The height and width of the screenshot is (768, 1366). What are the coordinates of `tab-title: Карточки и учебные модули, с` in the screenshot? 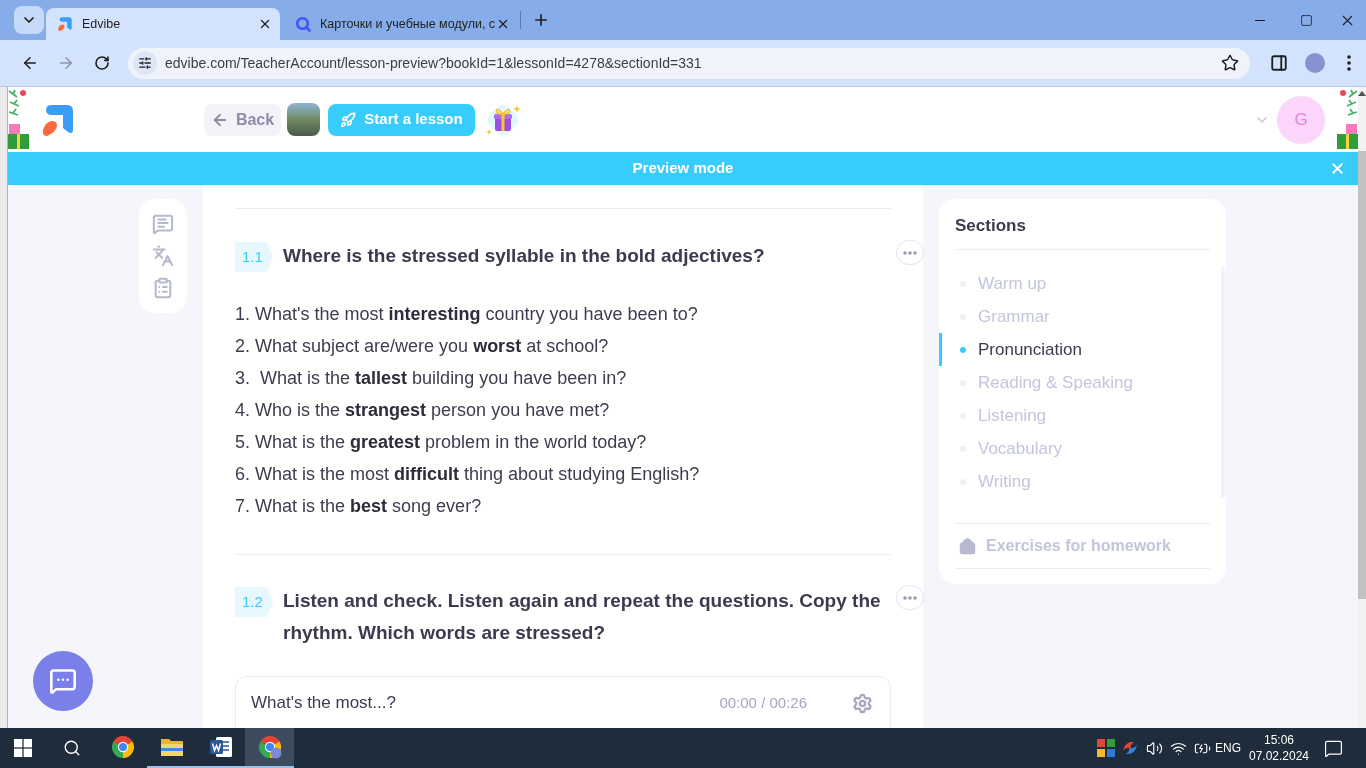 It's located at (408, 24).